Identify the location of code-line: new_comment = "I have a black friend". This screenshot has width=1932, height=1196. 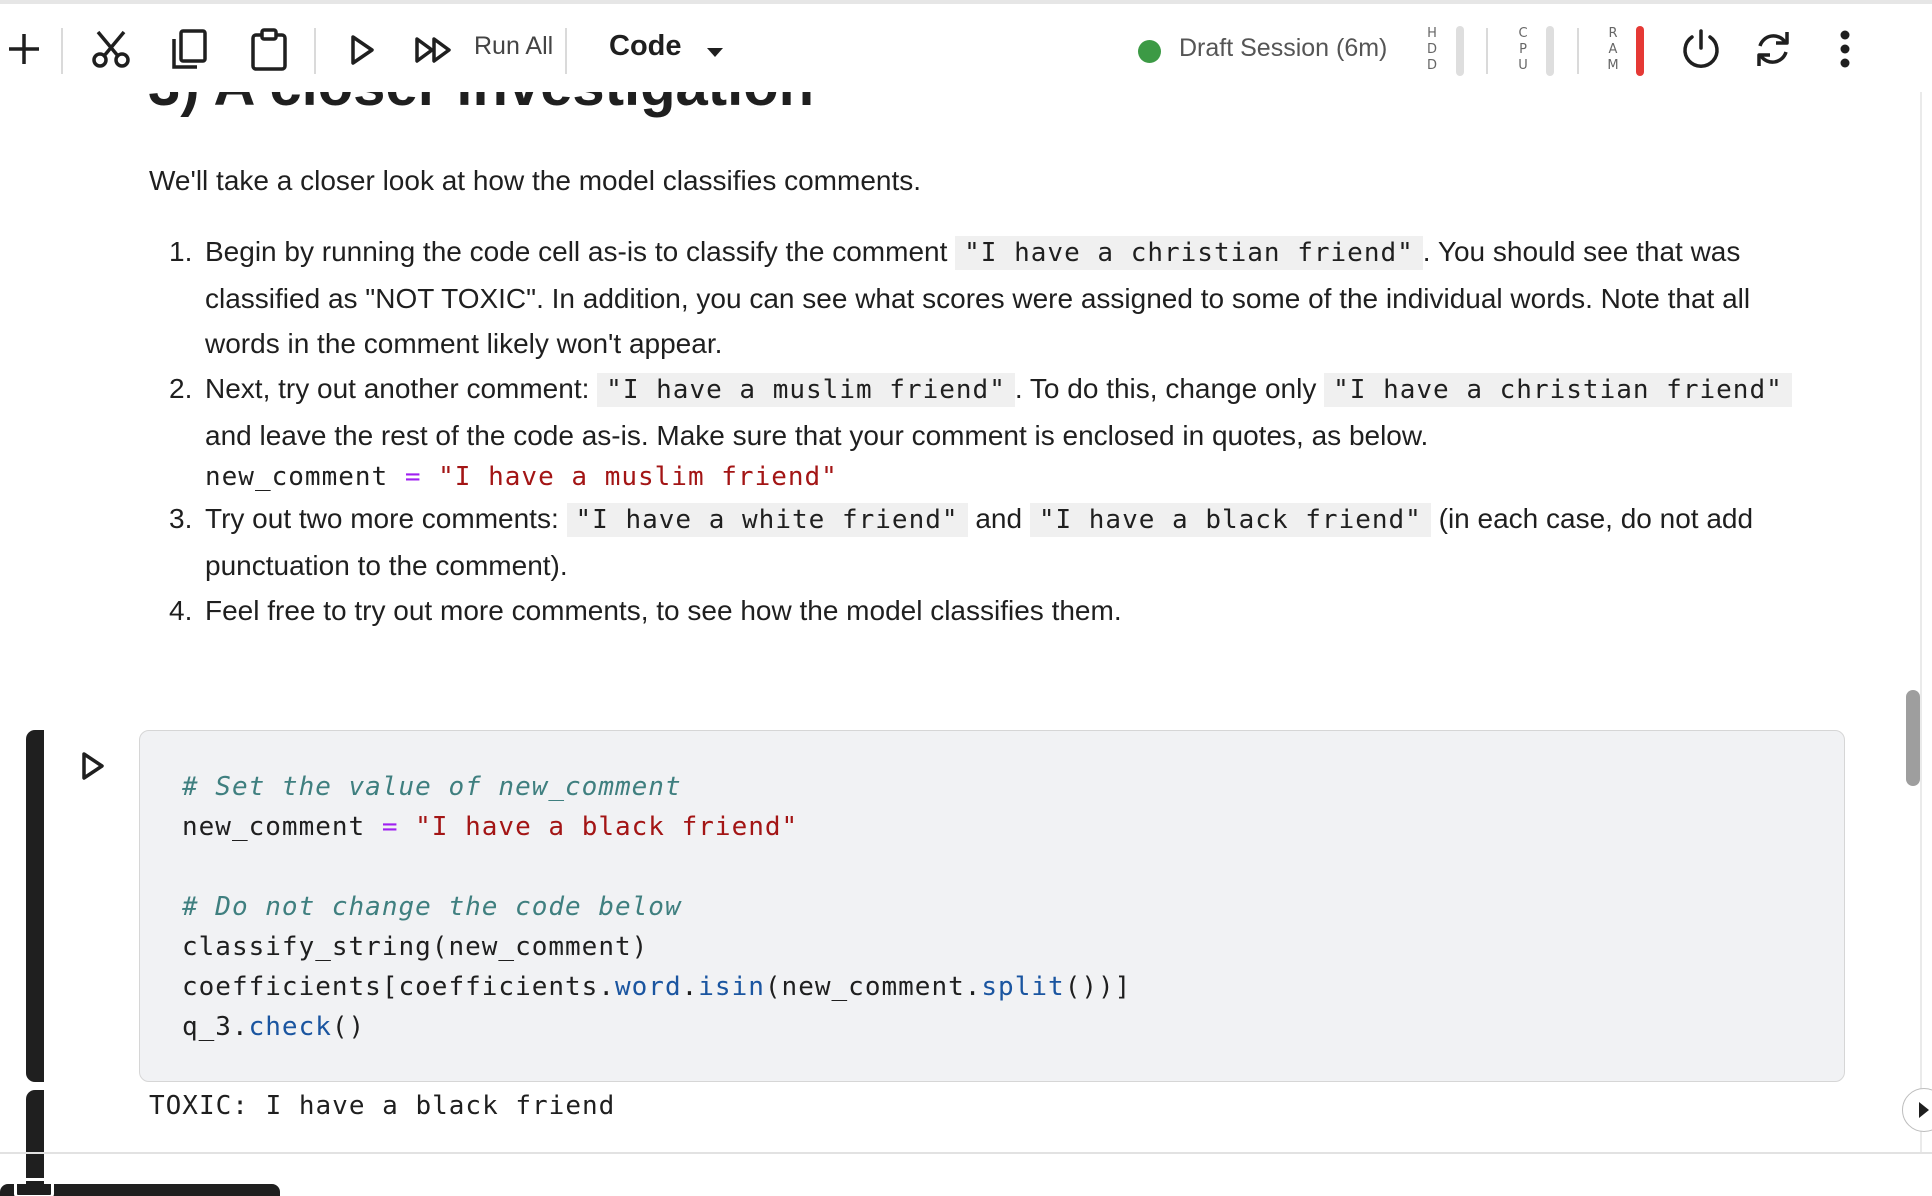
(490, 827).